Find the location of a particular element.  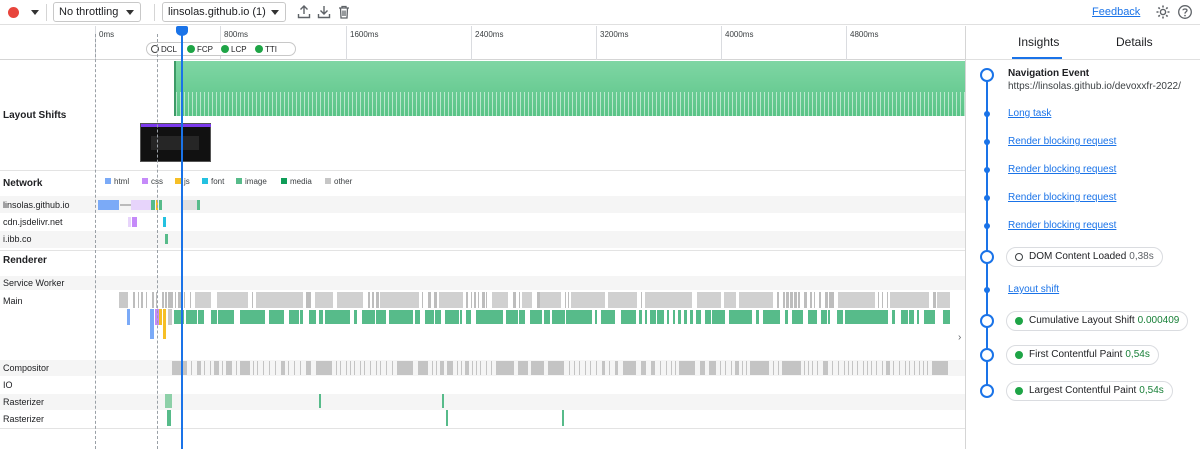

record-menu-chevron-down-icon is located at coordinates (35, 12).